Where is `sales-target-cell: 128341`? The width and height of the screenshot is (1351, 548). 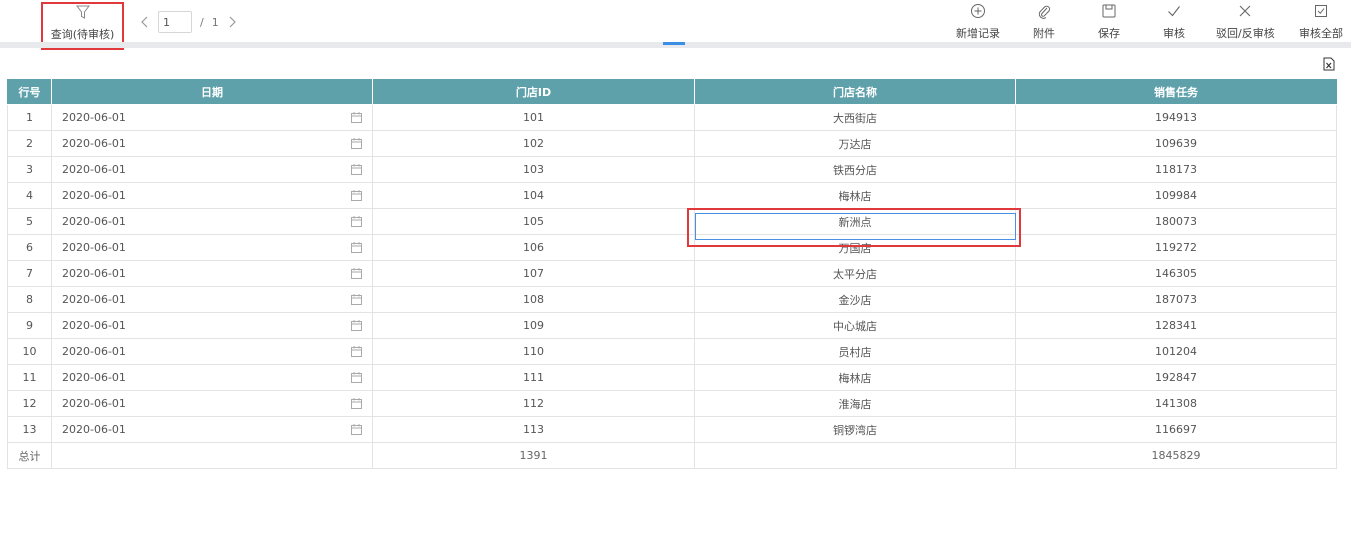
sales-target-cell: 128341 is located at coordinates (1176, 325).